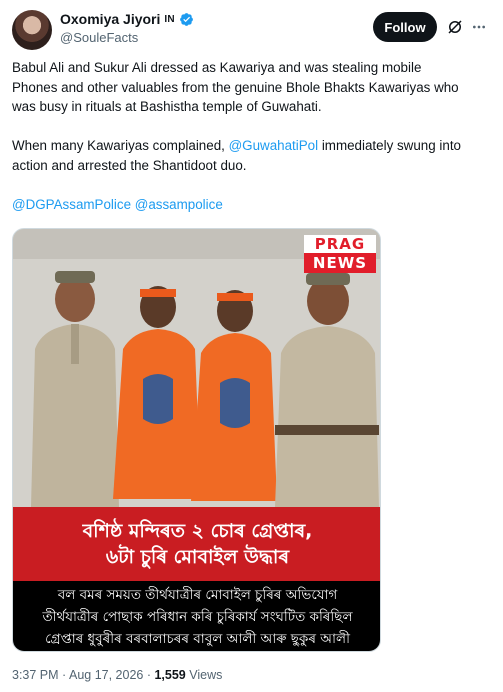 The image size is (503, 692). I want to click on mention-link: @GuwahatiPol, so click(274, 145).